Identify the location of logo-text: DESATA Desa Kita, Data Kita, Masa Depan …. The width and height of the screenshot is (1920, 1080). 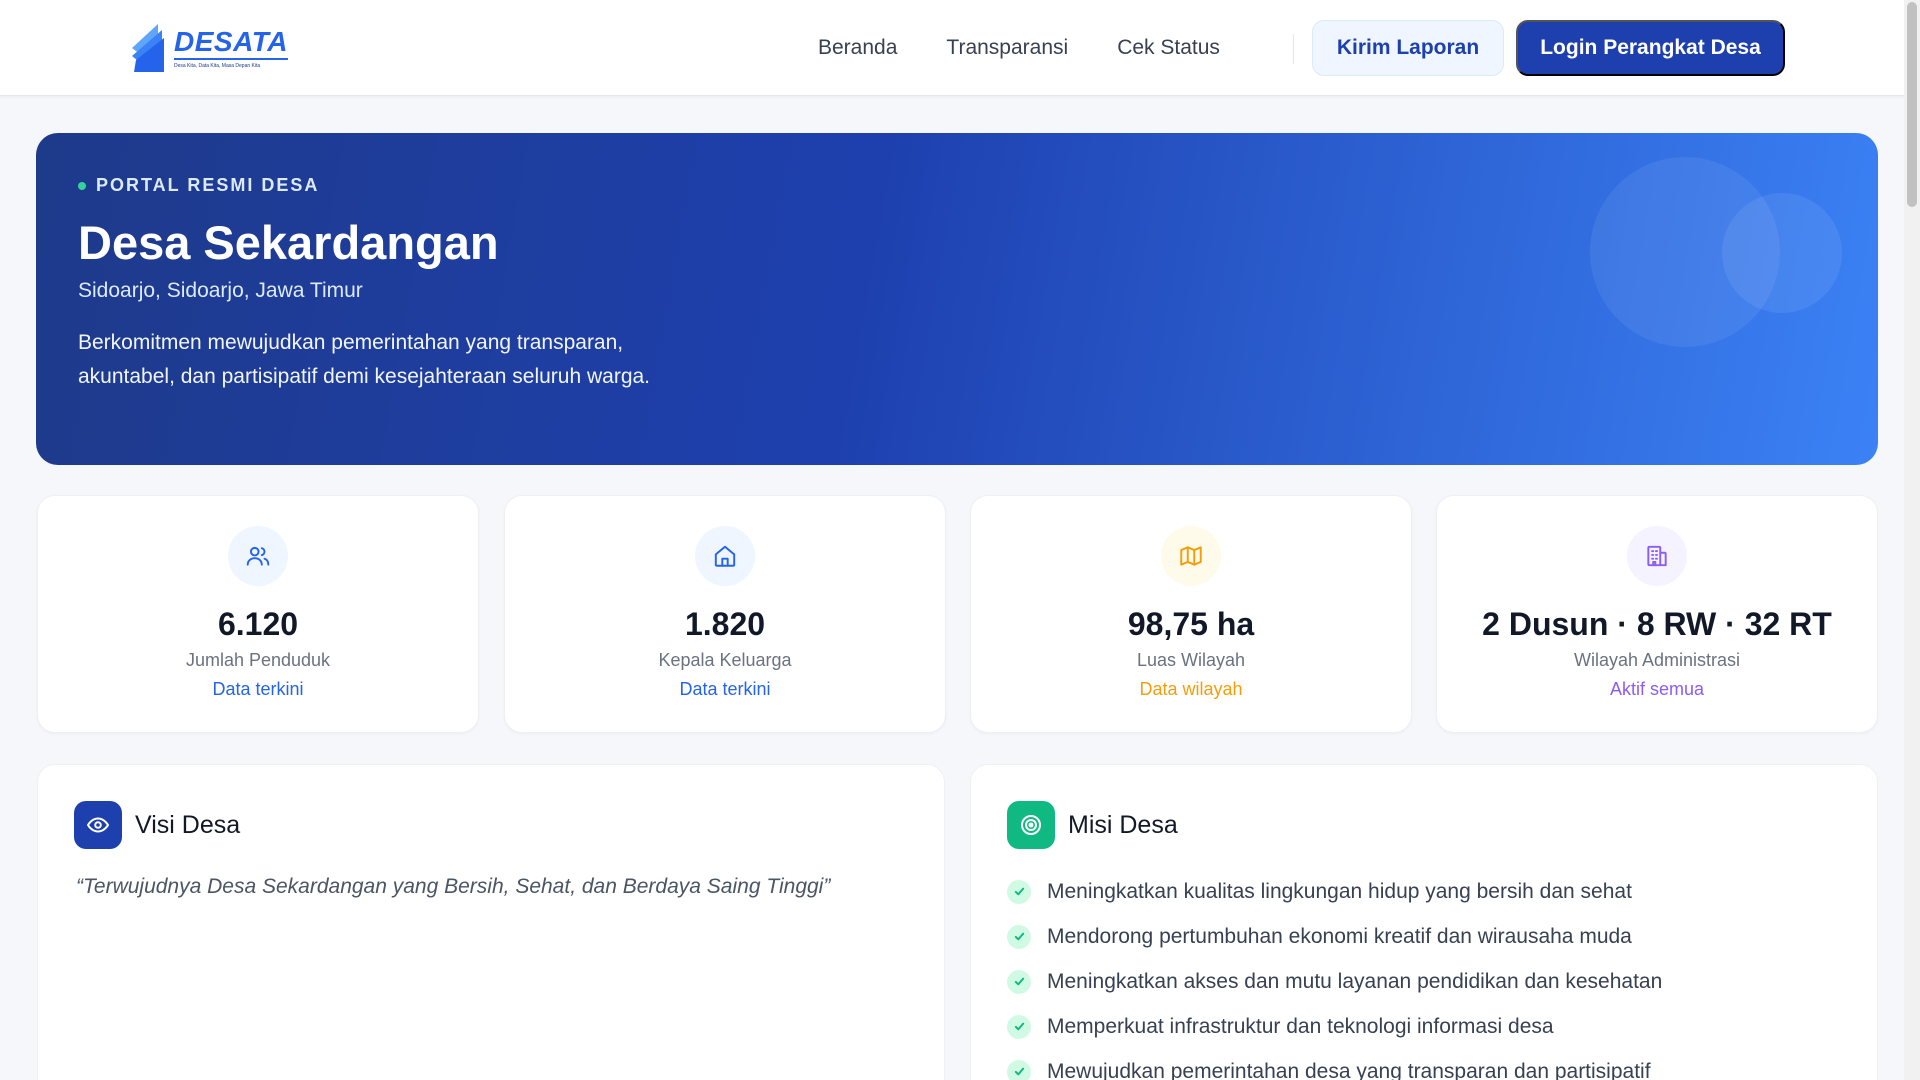
(231, 48).